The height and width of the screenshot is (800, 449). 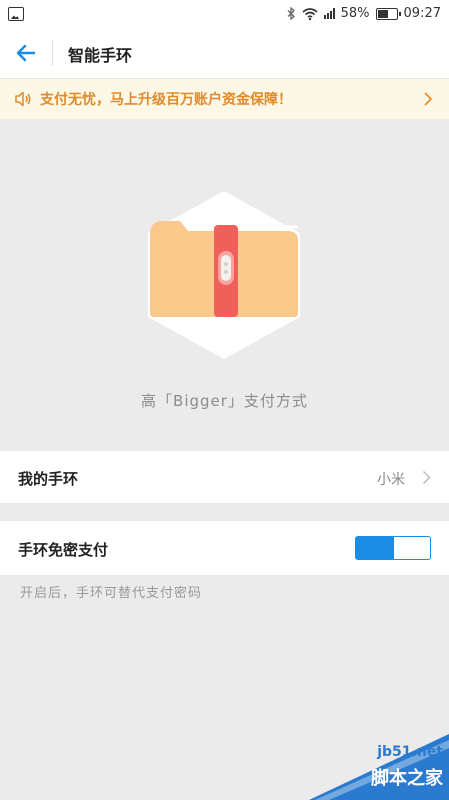 I want to click on my-band-label: 我的手环, so click(x=48, y=479).